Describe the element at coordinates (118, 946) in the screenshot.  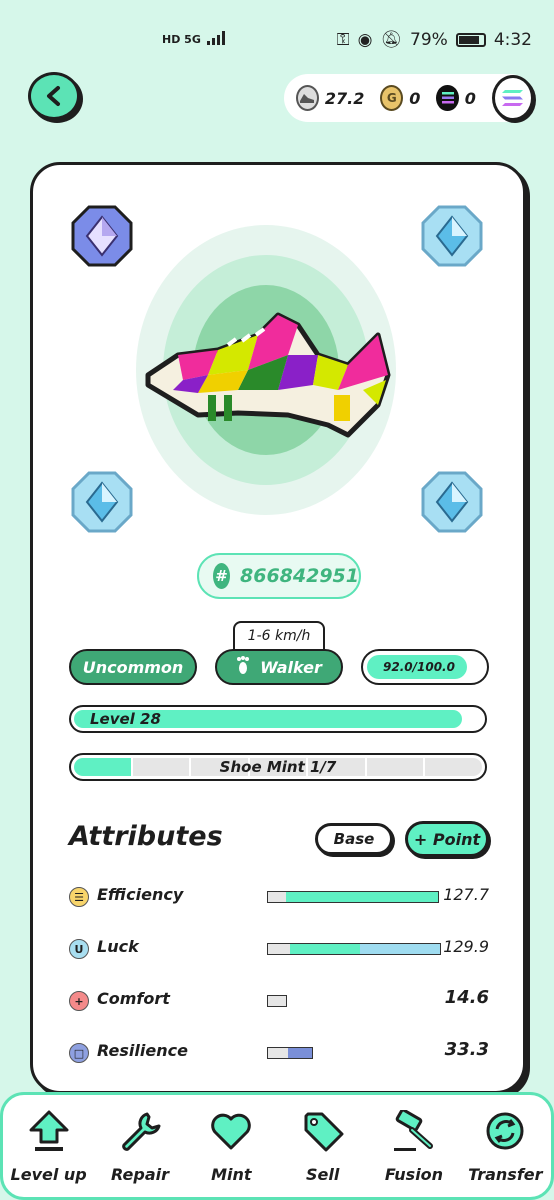
I see `attribute-name: Luck` at that location.